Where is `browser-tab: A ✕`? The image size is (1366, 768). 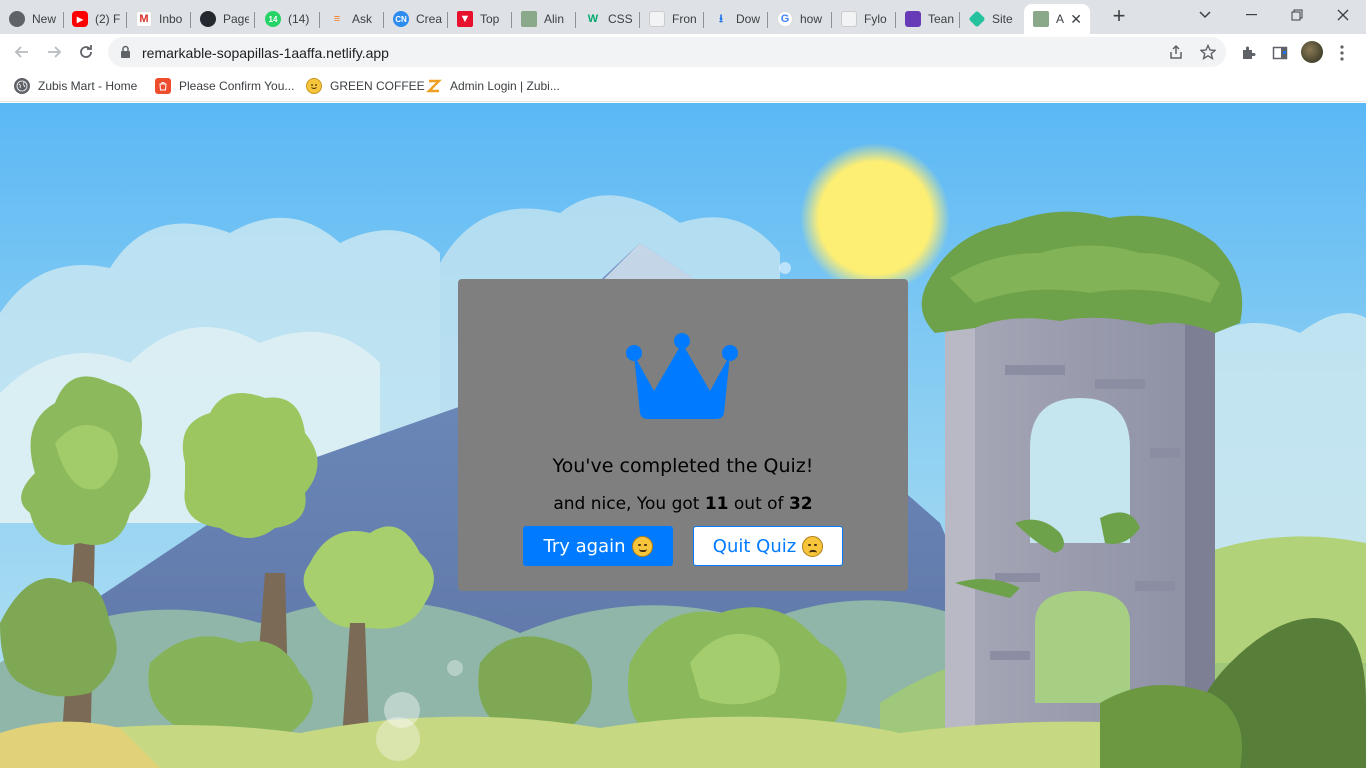 browser-tab: A ✕ is located at coordinates (1057, 19).